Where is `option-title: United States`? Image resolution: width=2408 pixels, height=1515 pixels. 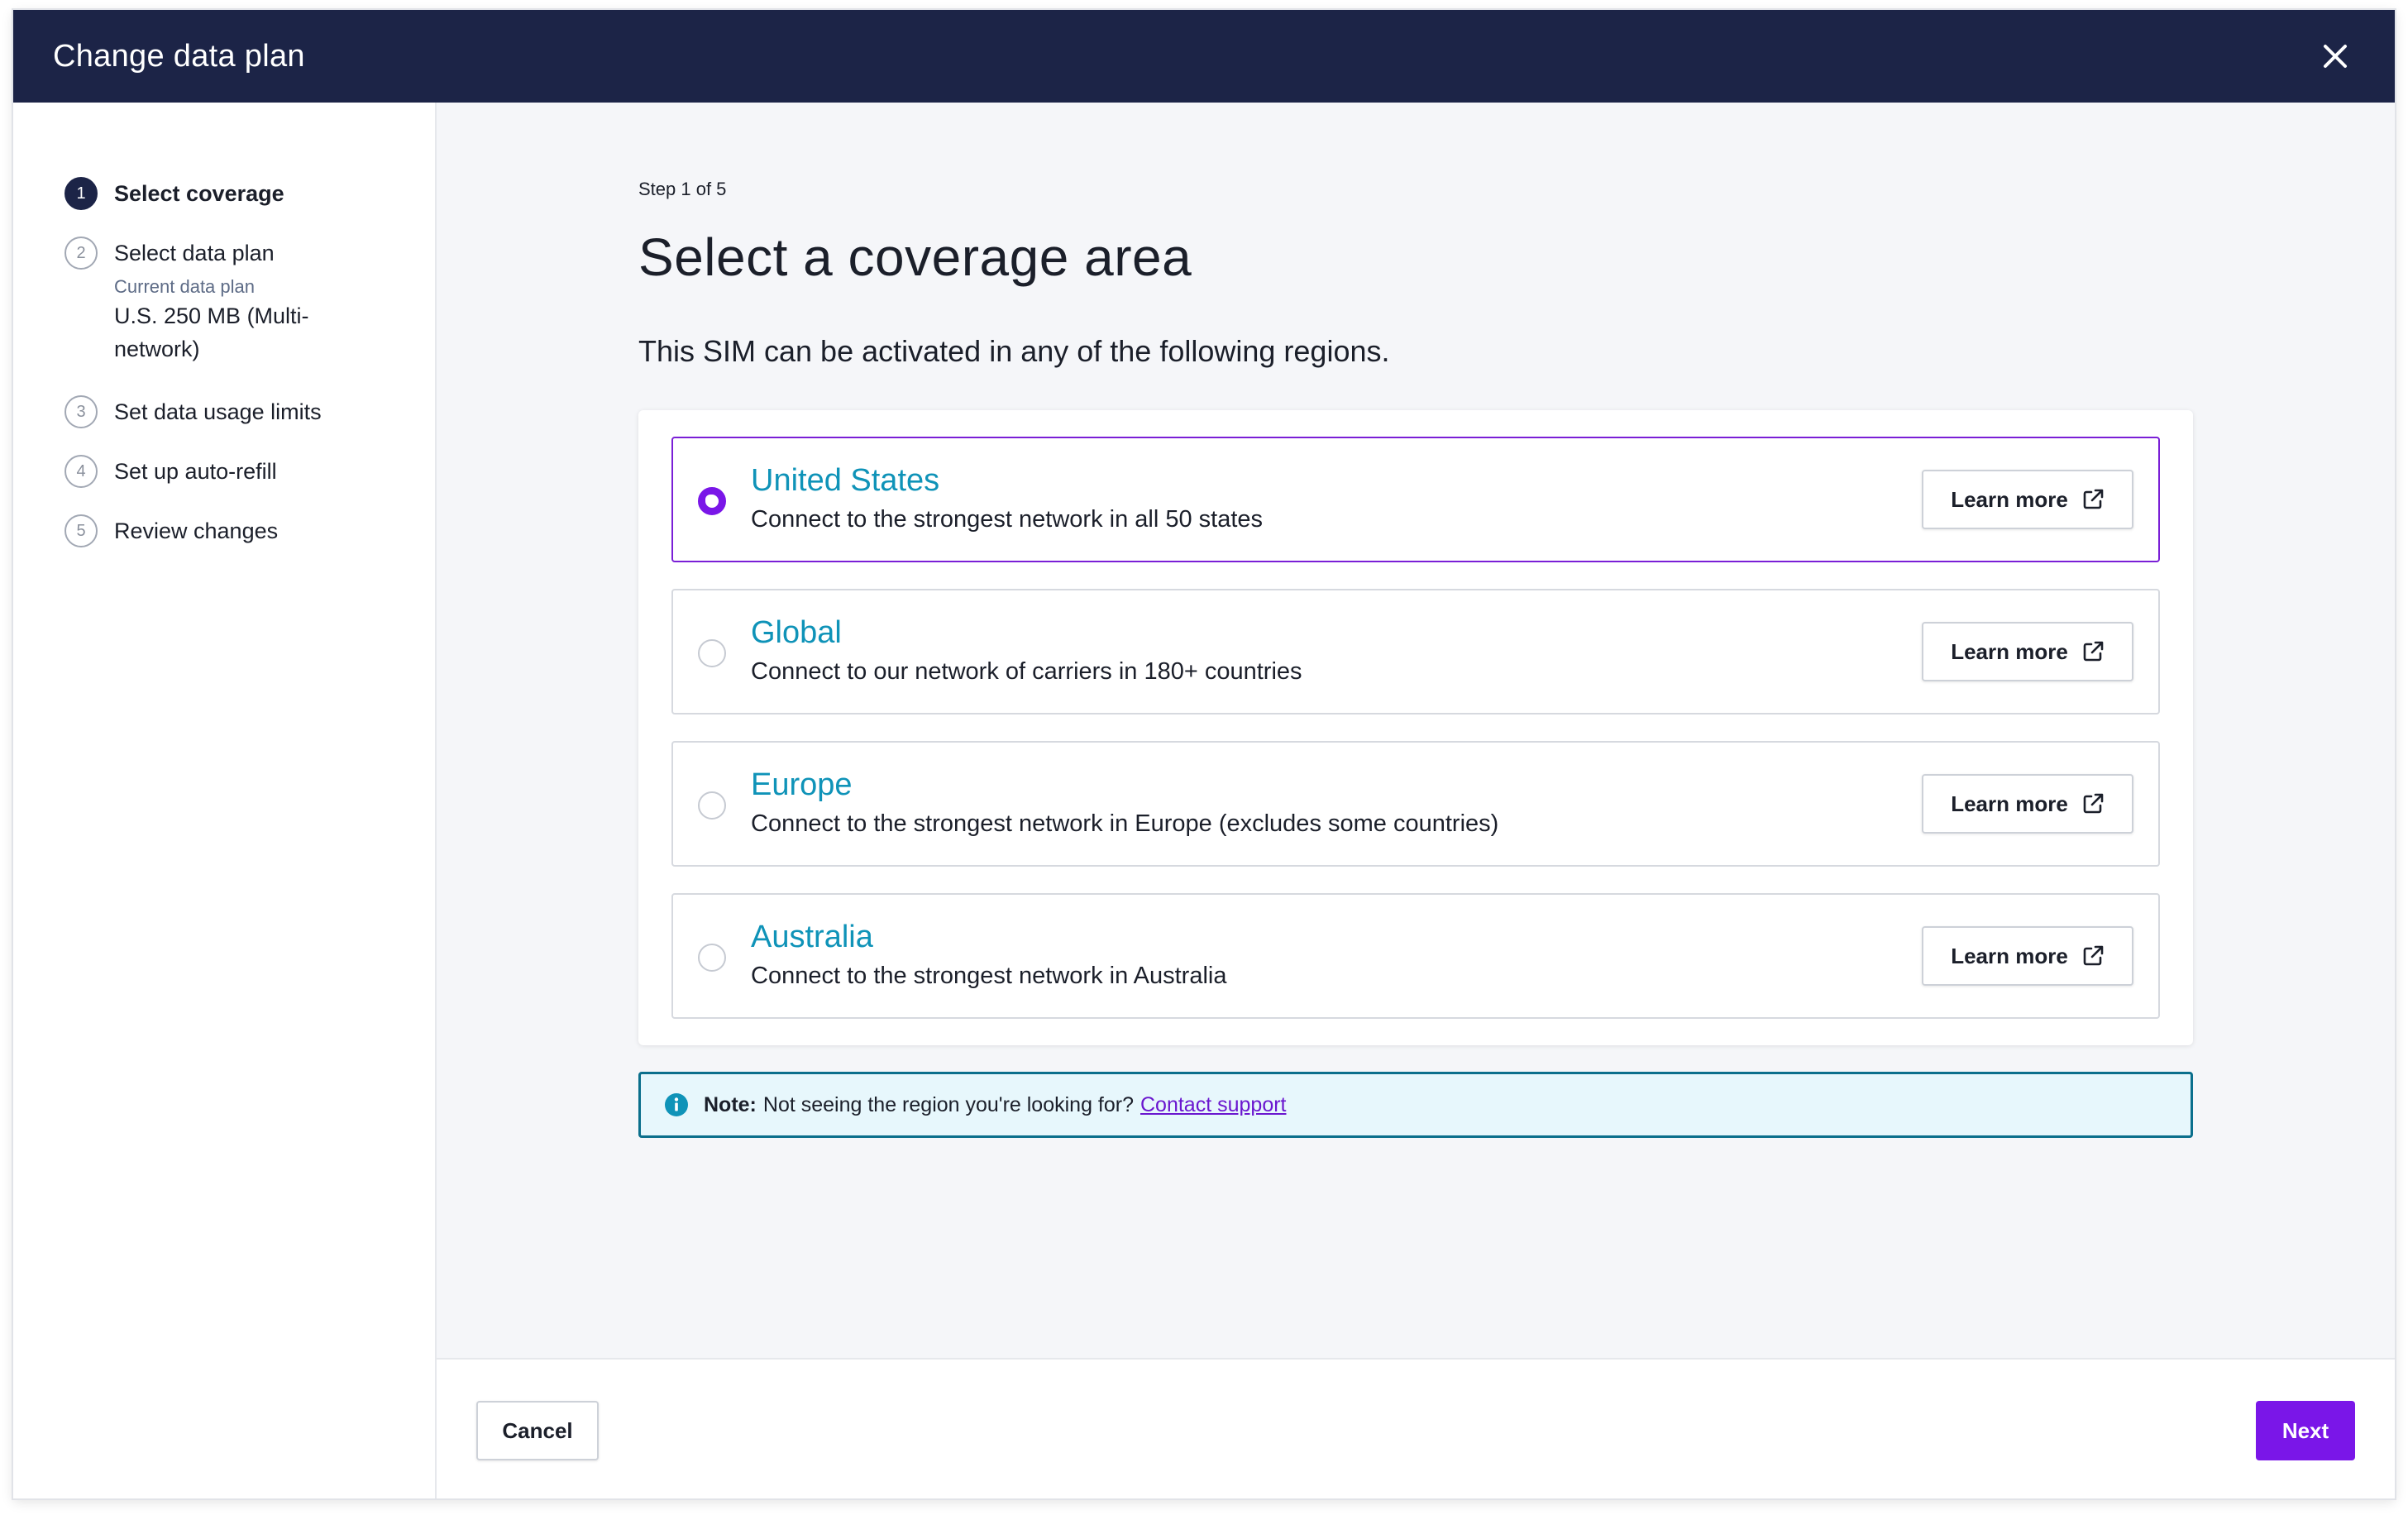 option-title: United States is located at coordinates (845, 480).